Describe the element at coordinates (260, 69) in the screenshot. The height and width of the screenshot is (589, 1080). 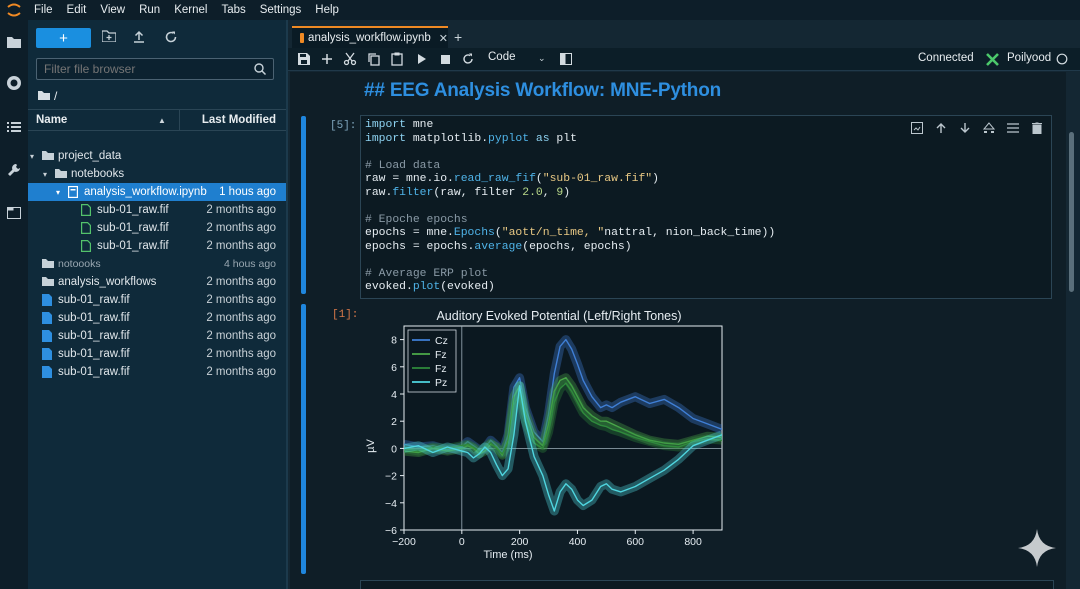
I see `search-icon` at that location.